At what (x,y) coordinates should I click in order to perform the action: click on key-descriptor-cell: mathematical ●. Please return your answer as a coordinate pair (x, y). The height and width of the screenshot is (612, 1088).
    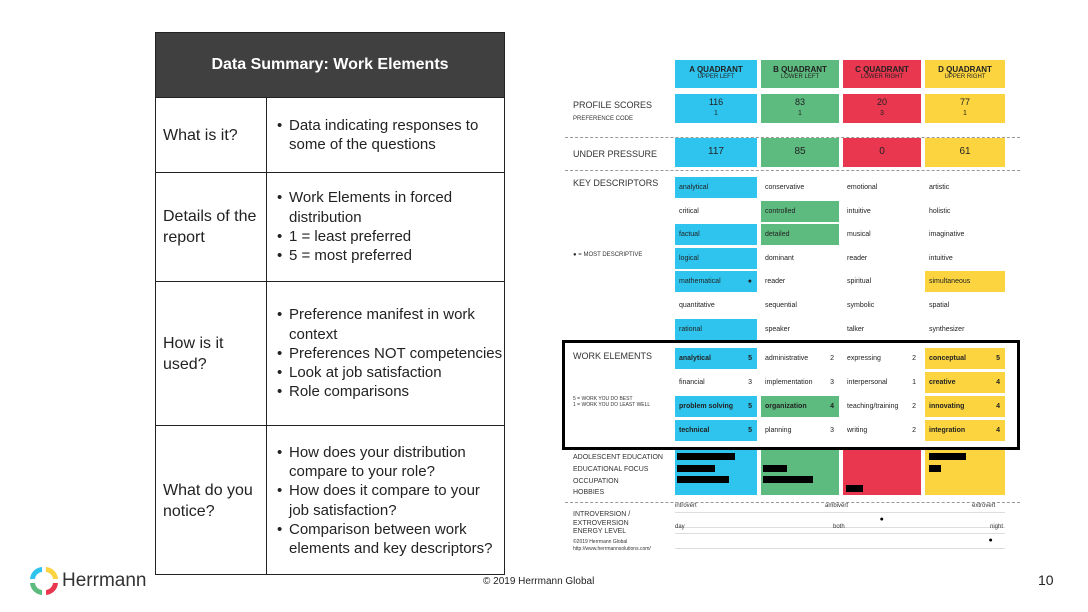
    Looking at the image, I should click on (716, 282).